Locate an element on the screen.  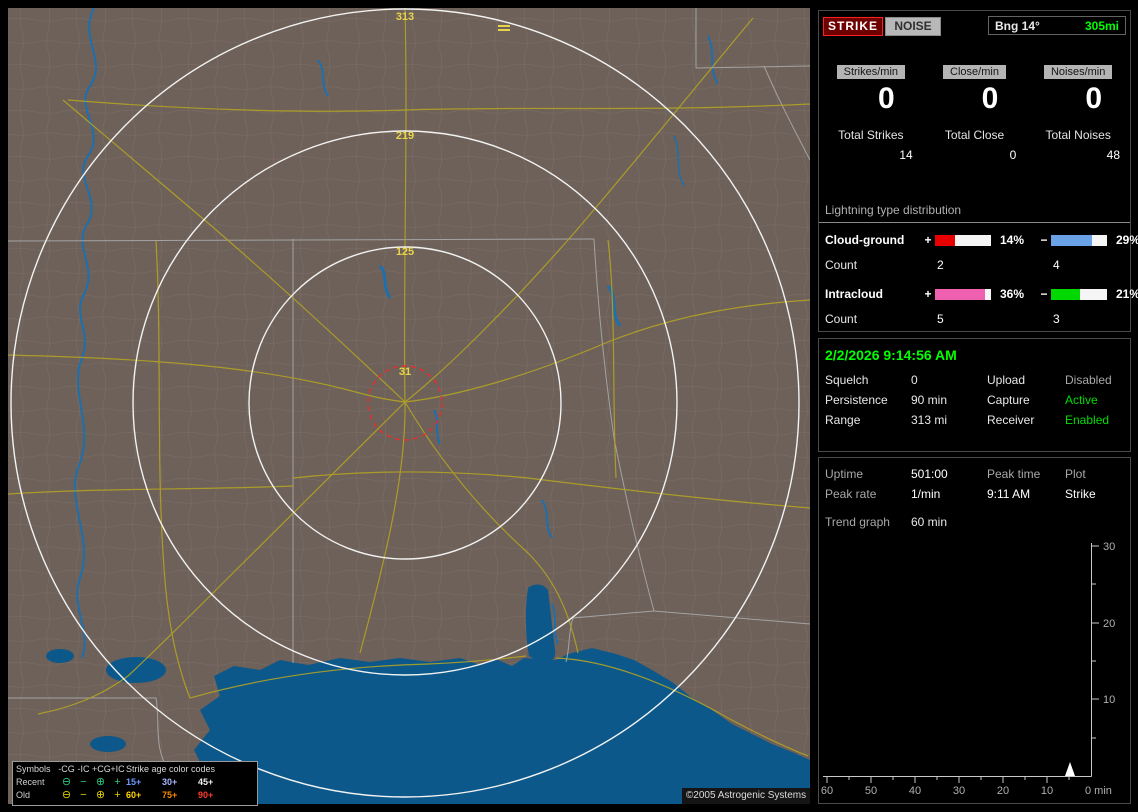
strike-rate-spike is located at coordinates (1070, 769).